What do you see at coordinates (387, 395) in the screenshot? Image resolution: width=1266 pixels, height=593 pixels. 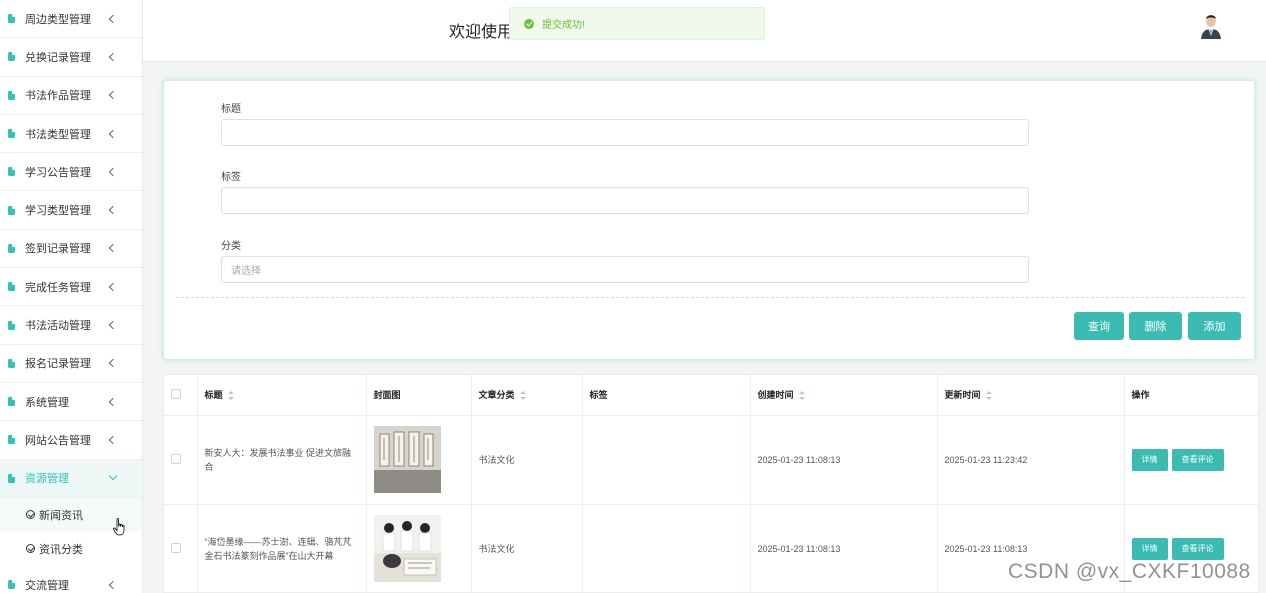 I see `column-header-label: 封面图` at bounding box center [387, 395].